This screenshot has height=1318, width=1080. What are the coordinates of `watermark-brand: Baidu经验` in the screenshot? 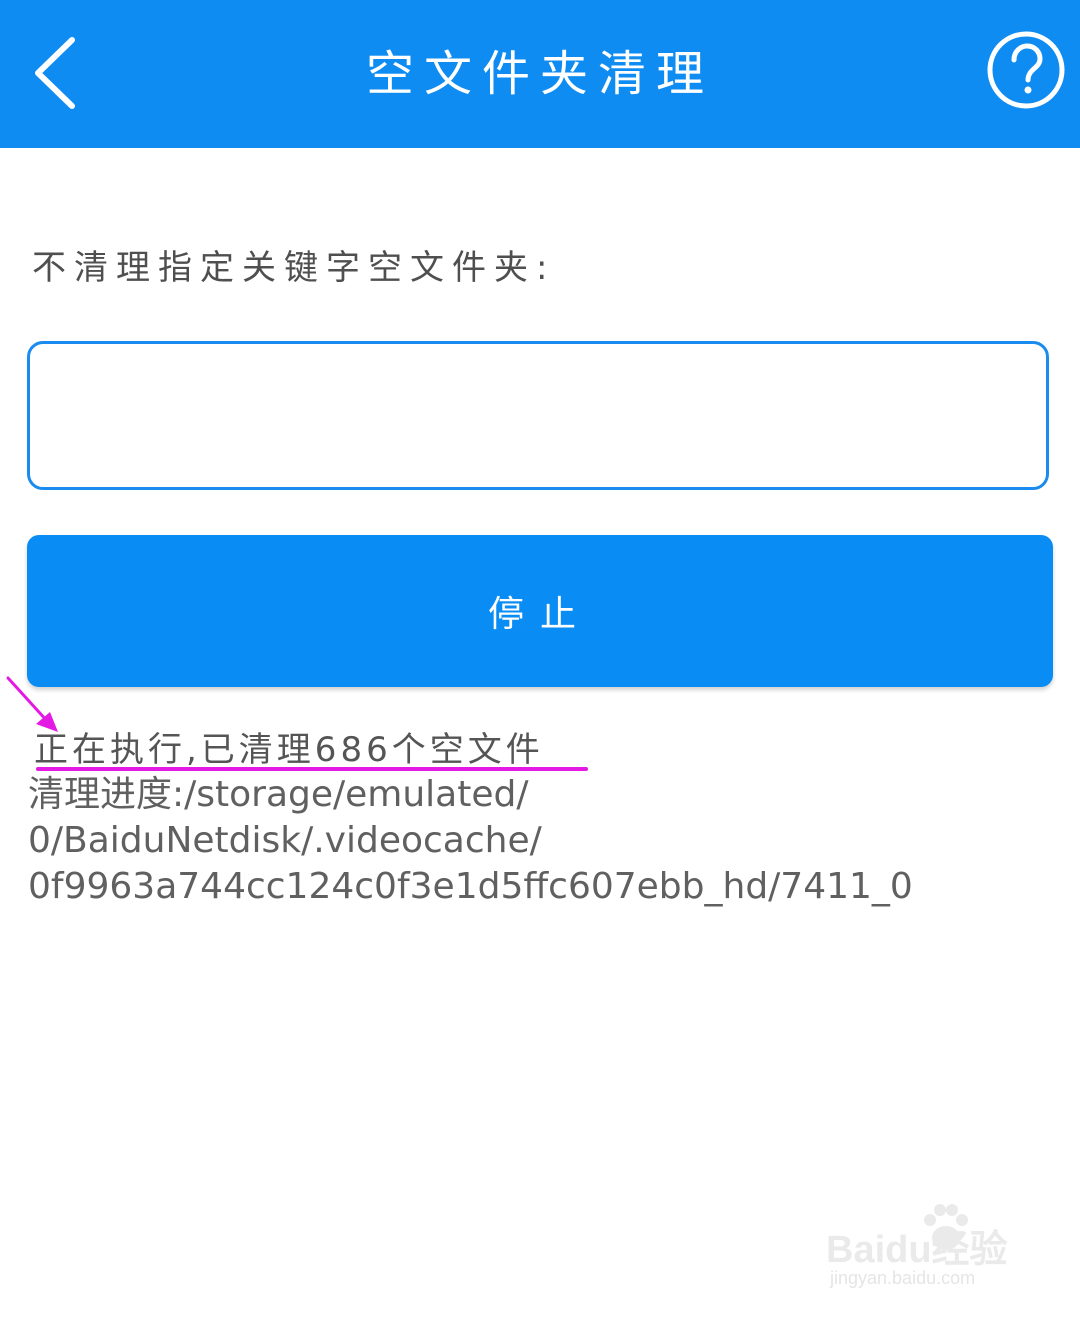 It's located at (917, 1250).